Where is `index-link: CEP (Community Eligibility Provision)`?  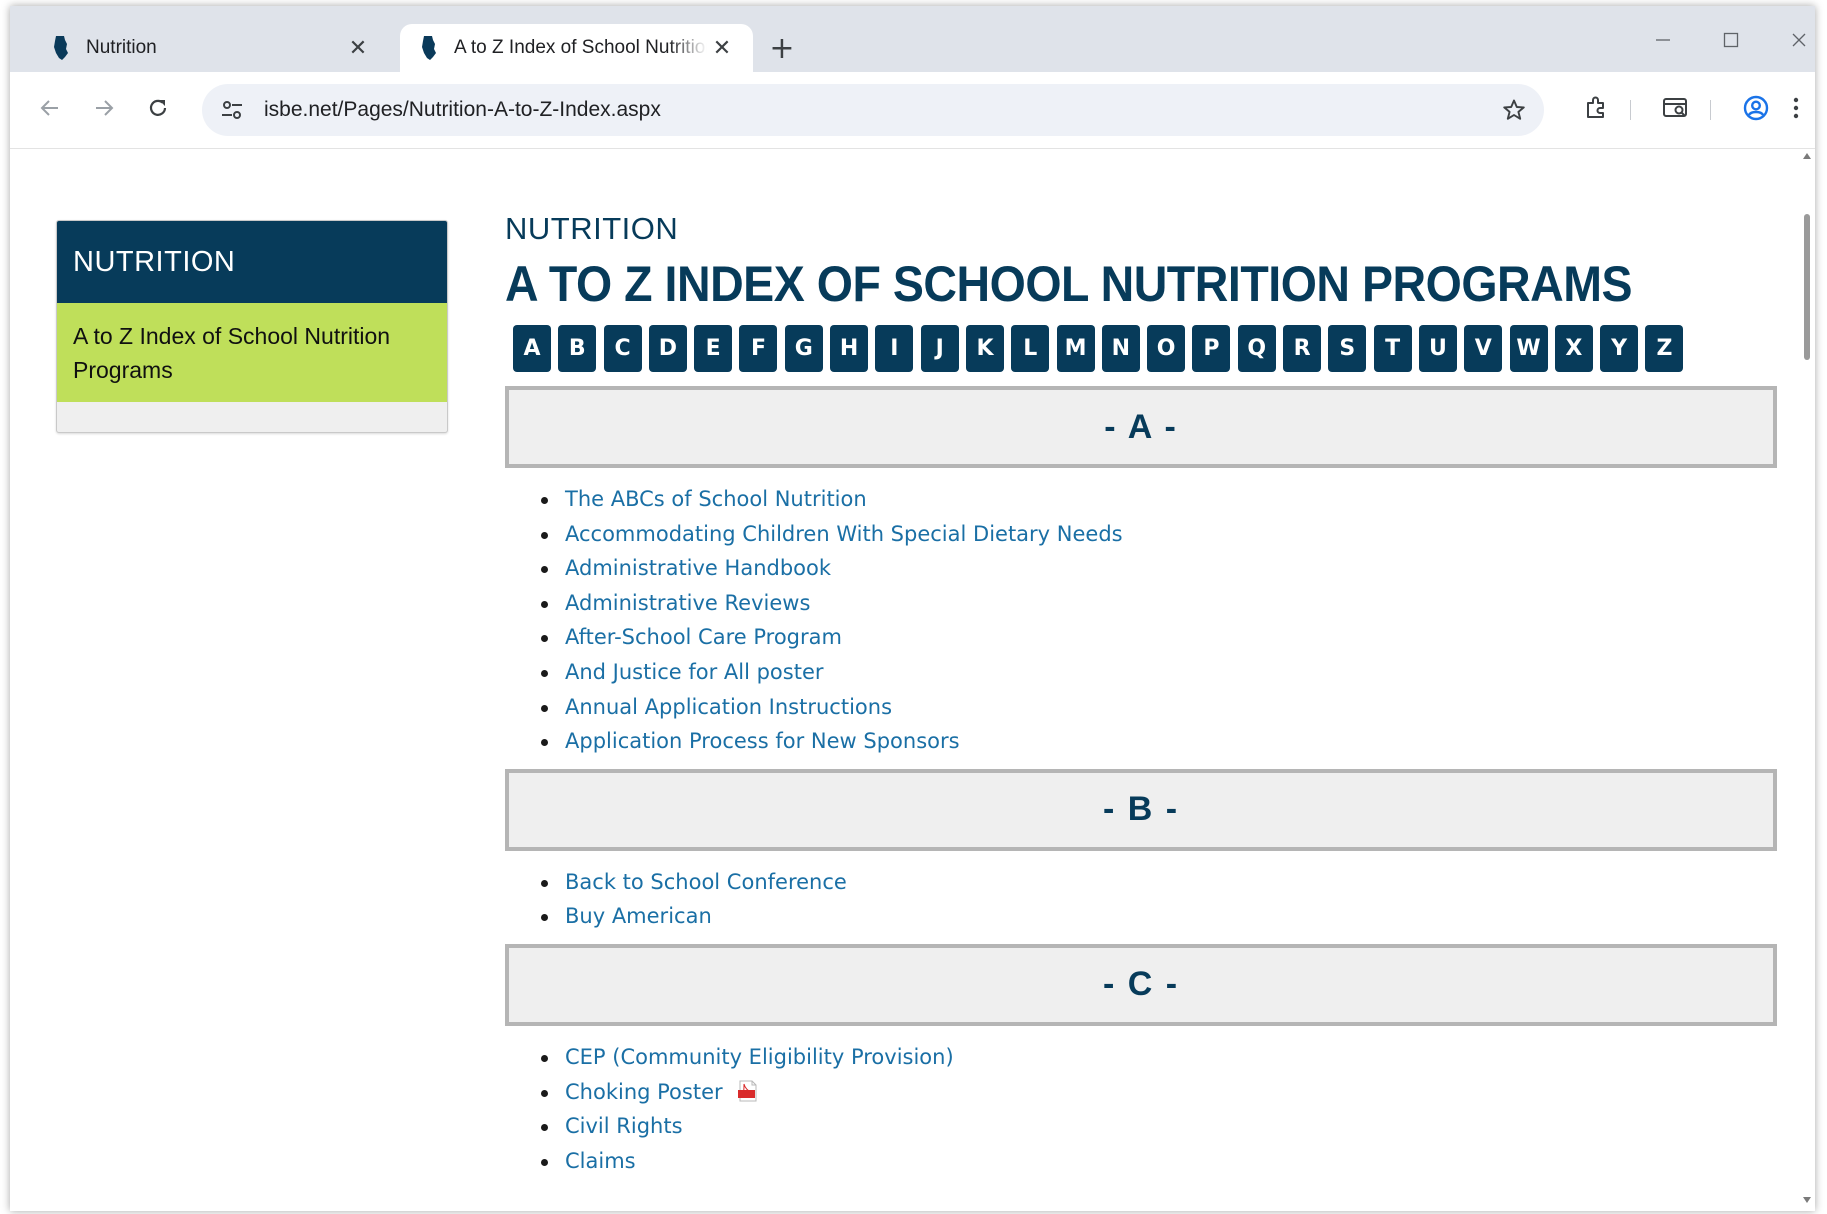 index-link: CEP (Community Eligibility Provision) is located at coordinates (759, 1057).